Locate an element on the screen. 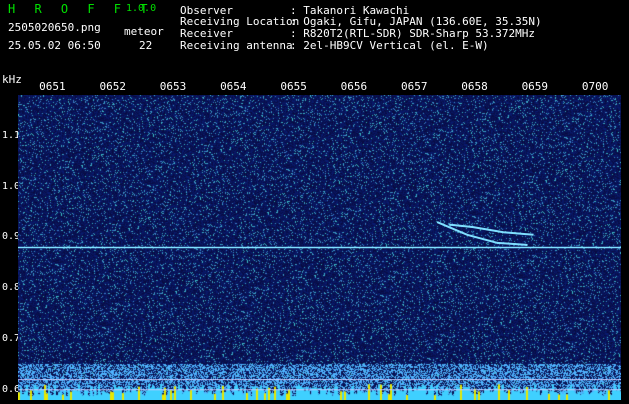 This screenshot has width=629, height=404. x-tick-label: 0656 is located at coordinates (354, 86).